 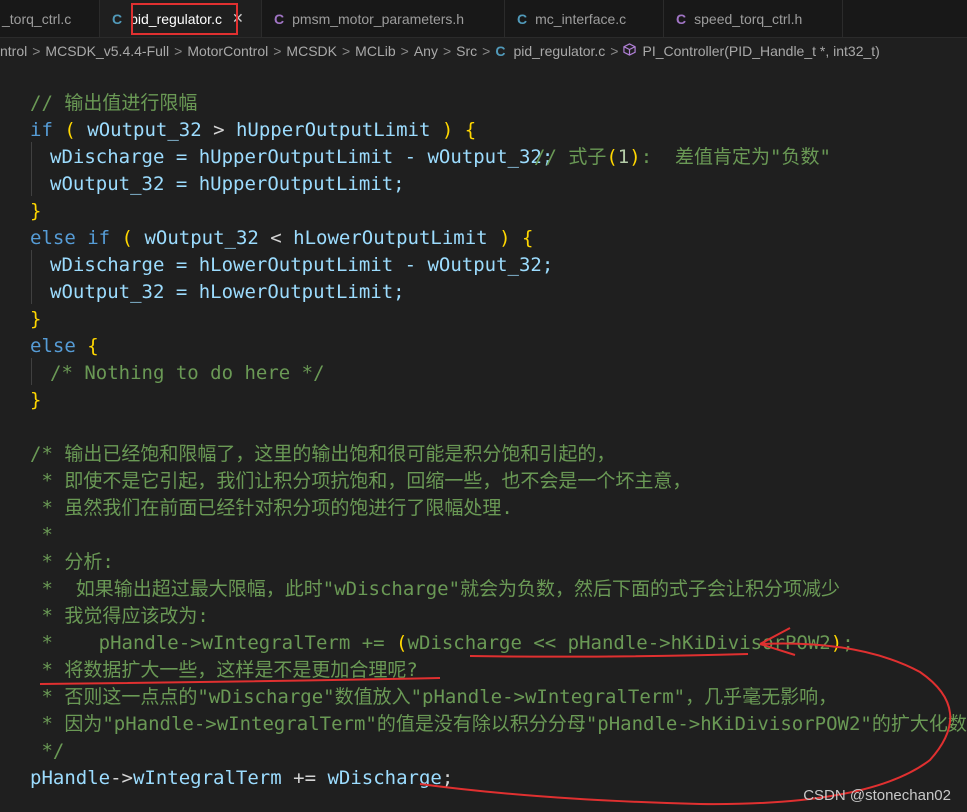 What do you see at coordinates (581, 18) in the screenshot?
I see `tab-label: mc_interface.c` at bounding box center [581, 18].